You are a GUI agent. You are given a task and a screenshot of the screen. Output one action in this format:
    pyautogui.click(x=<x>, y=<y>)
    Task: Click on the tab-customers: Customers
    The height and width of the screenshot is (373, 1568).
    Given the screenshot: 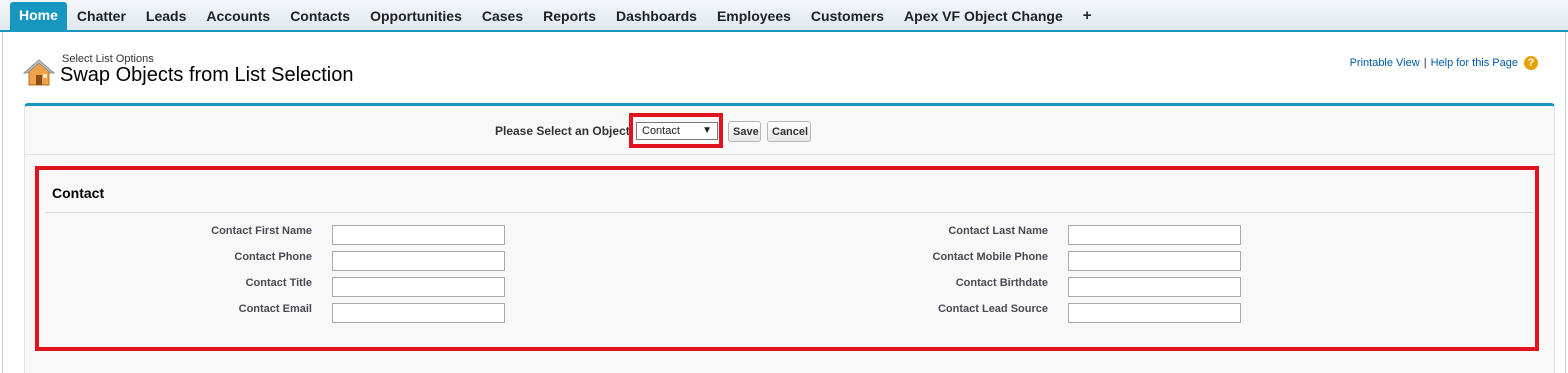 What is the action you would take?
    pyautogui.click(x=847, y=16)
    